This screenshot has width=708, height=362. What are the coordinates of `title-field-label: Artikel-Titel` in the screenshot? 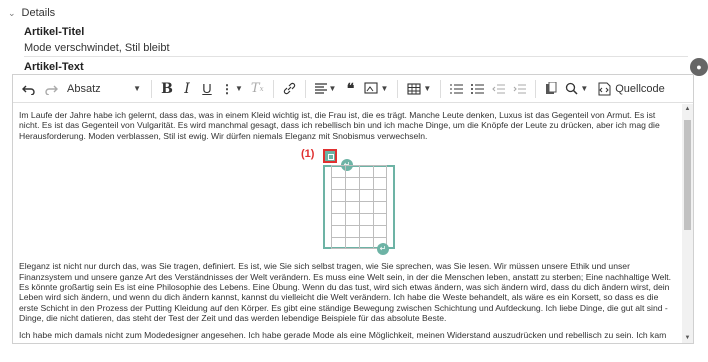 It's located at (54, 32).